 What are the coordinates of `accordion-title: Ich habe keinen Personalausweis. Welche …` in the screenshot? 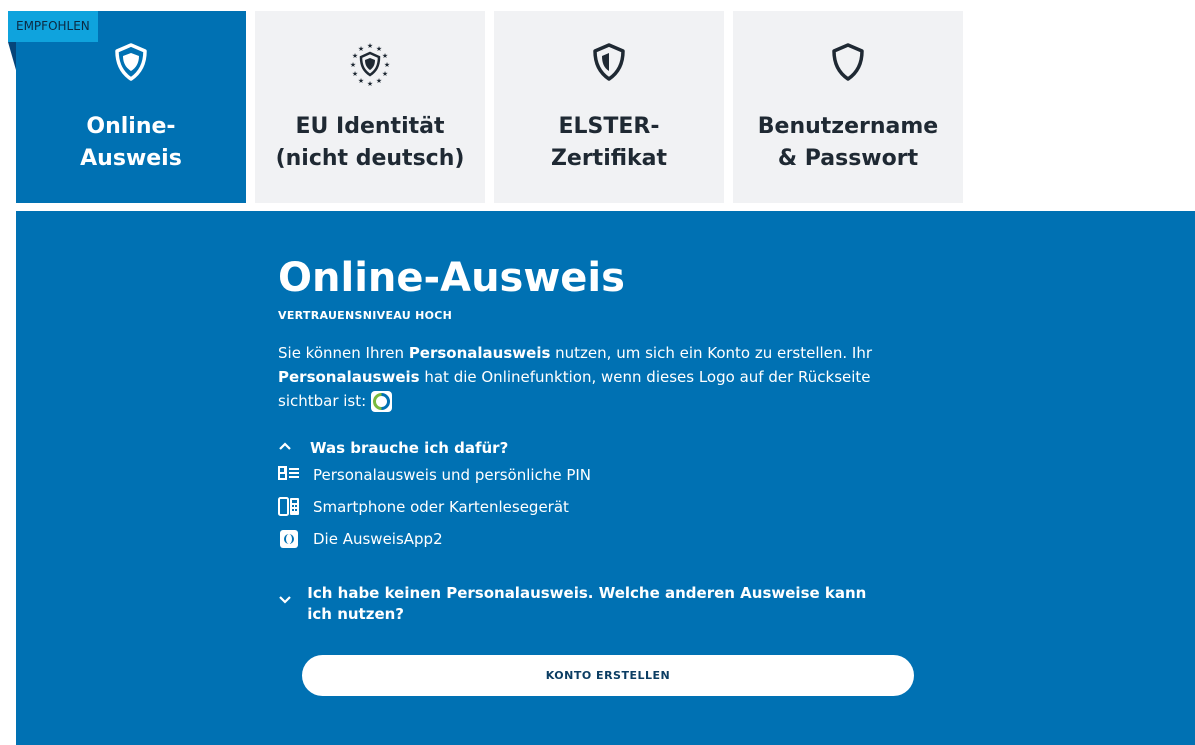 It's located at (587, 603).